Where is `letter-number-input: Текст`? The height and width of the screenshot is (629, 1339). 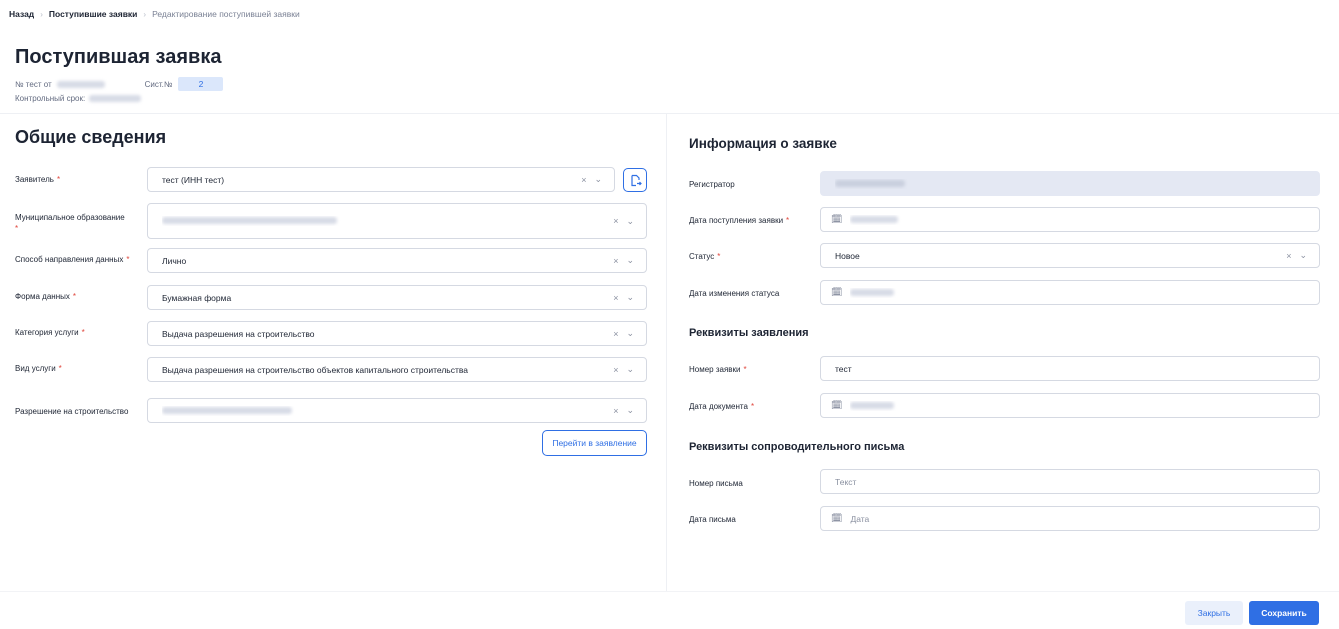
letter-number-input: Текст is located at coordinates (1070, 481).